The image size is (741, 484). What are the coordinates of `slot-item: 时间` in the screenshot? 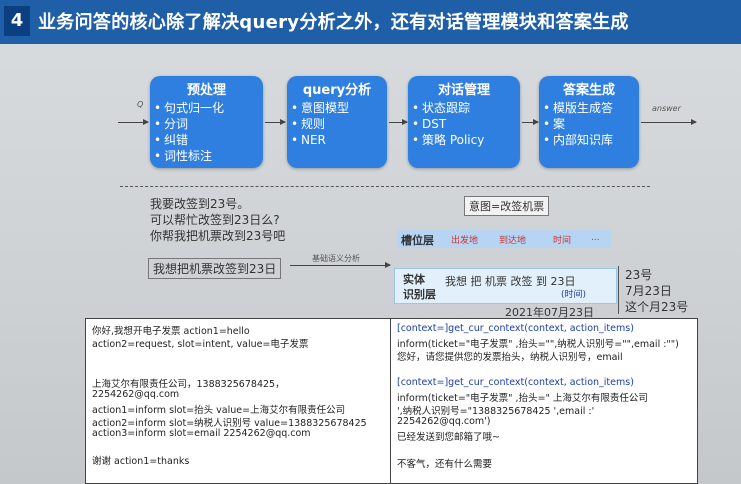 It's located at (562, 241).